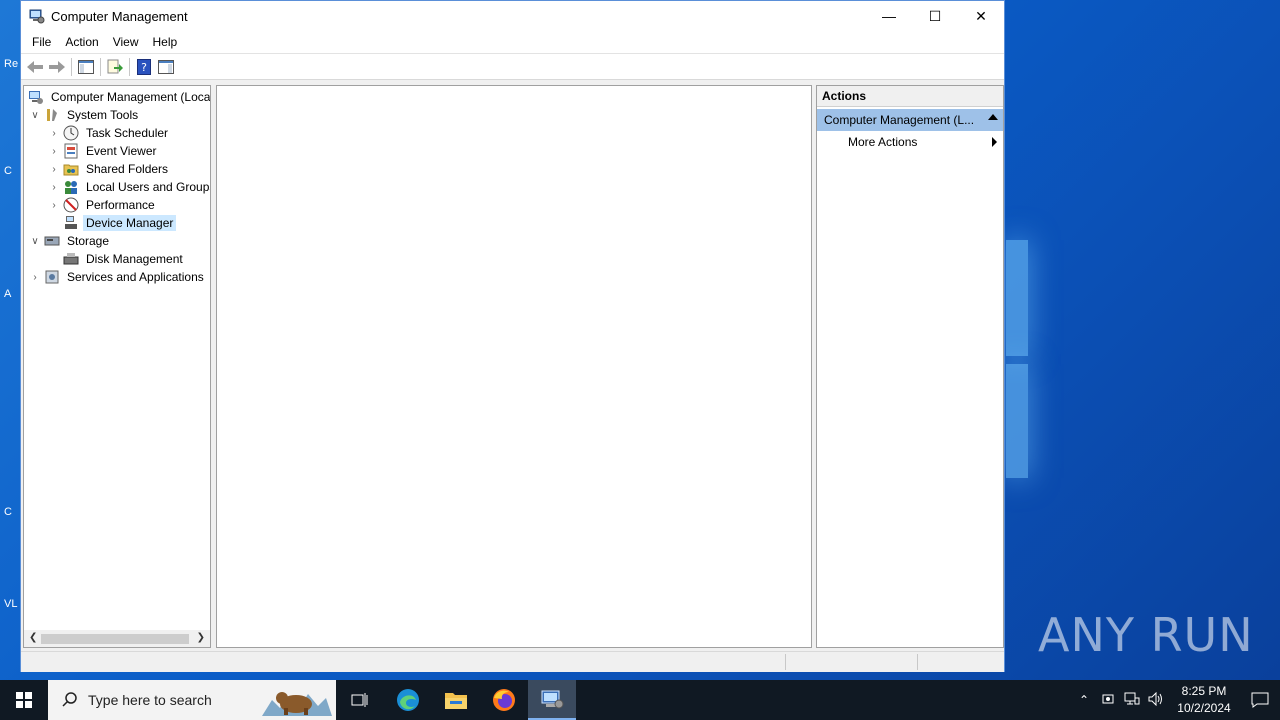 This screenshot has height=720, width=1280. Describe the element at coordinates (1204, 708) in the screenshot. I see `clock-date: 10/2/2024` at that location.